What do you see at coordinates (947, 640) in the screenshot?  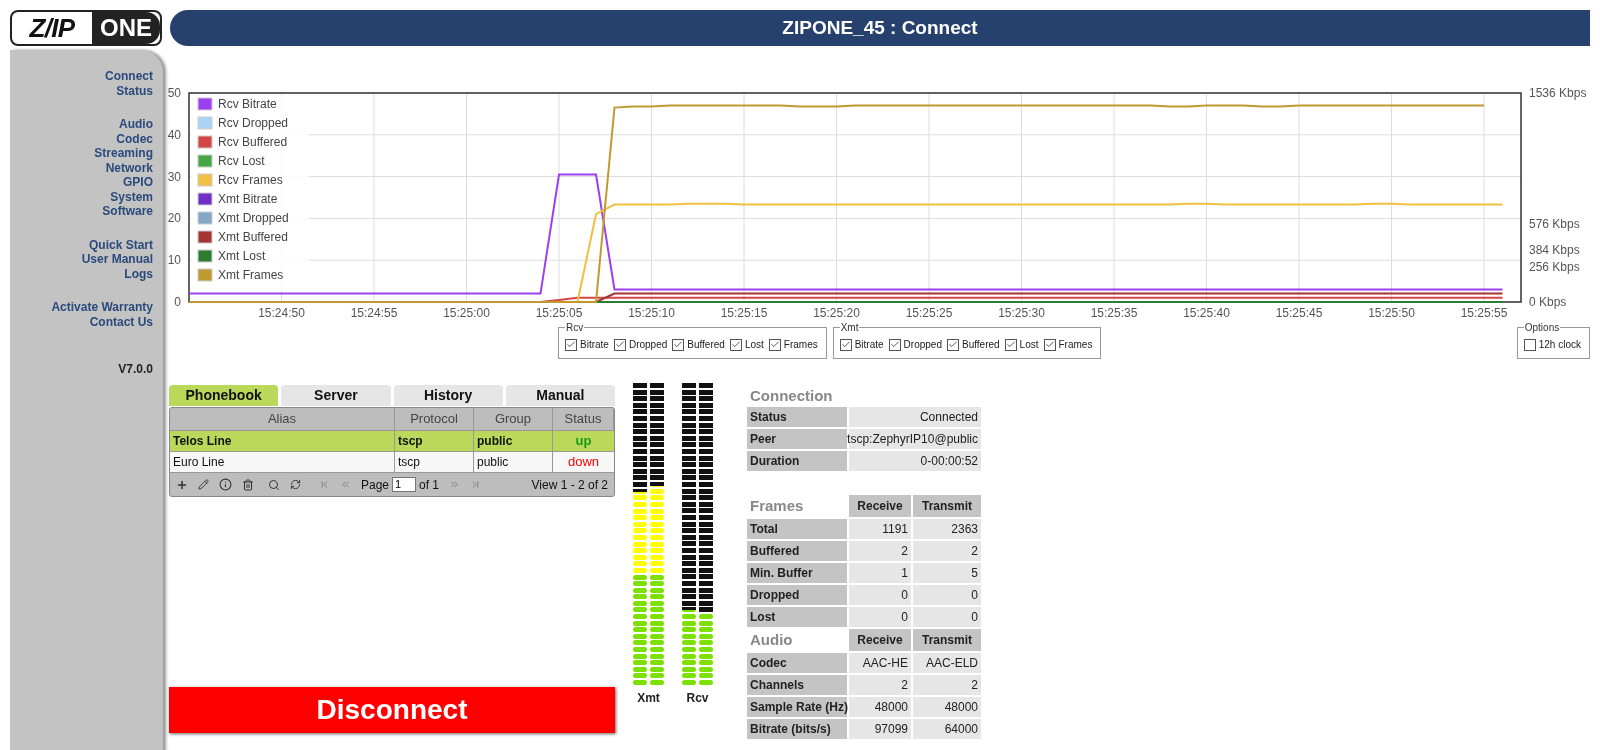 I see `column-header: Transmit` at bounding box center [947, 640].